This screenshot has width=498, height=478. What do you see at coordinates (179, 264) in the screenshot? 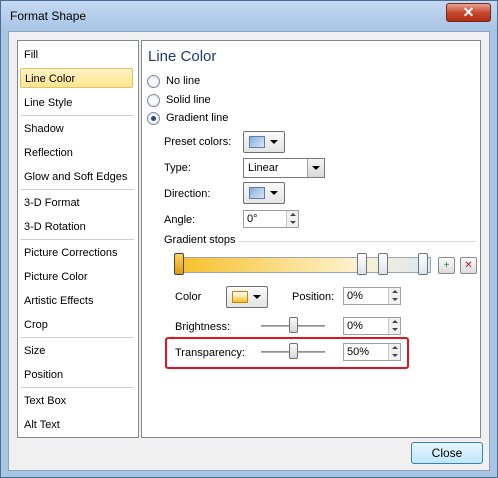
I see `gradient-stop-selected` at bounding box center [179, 264].